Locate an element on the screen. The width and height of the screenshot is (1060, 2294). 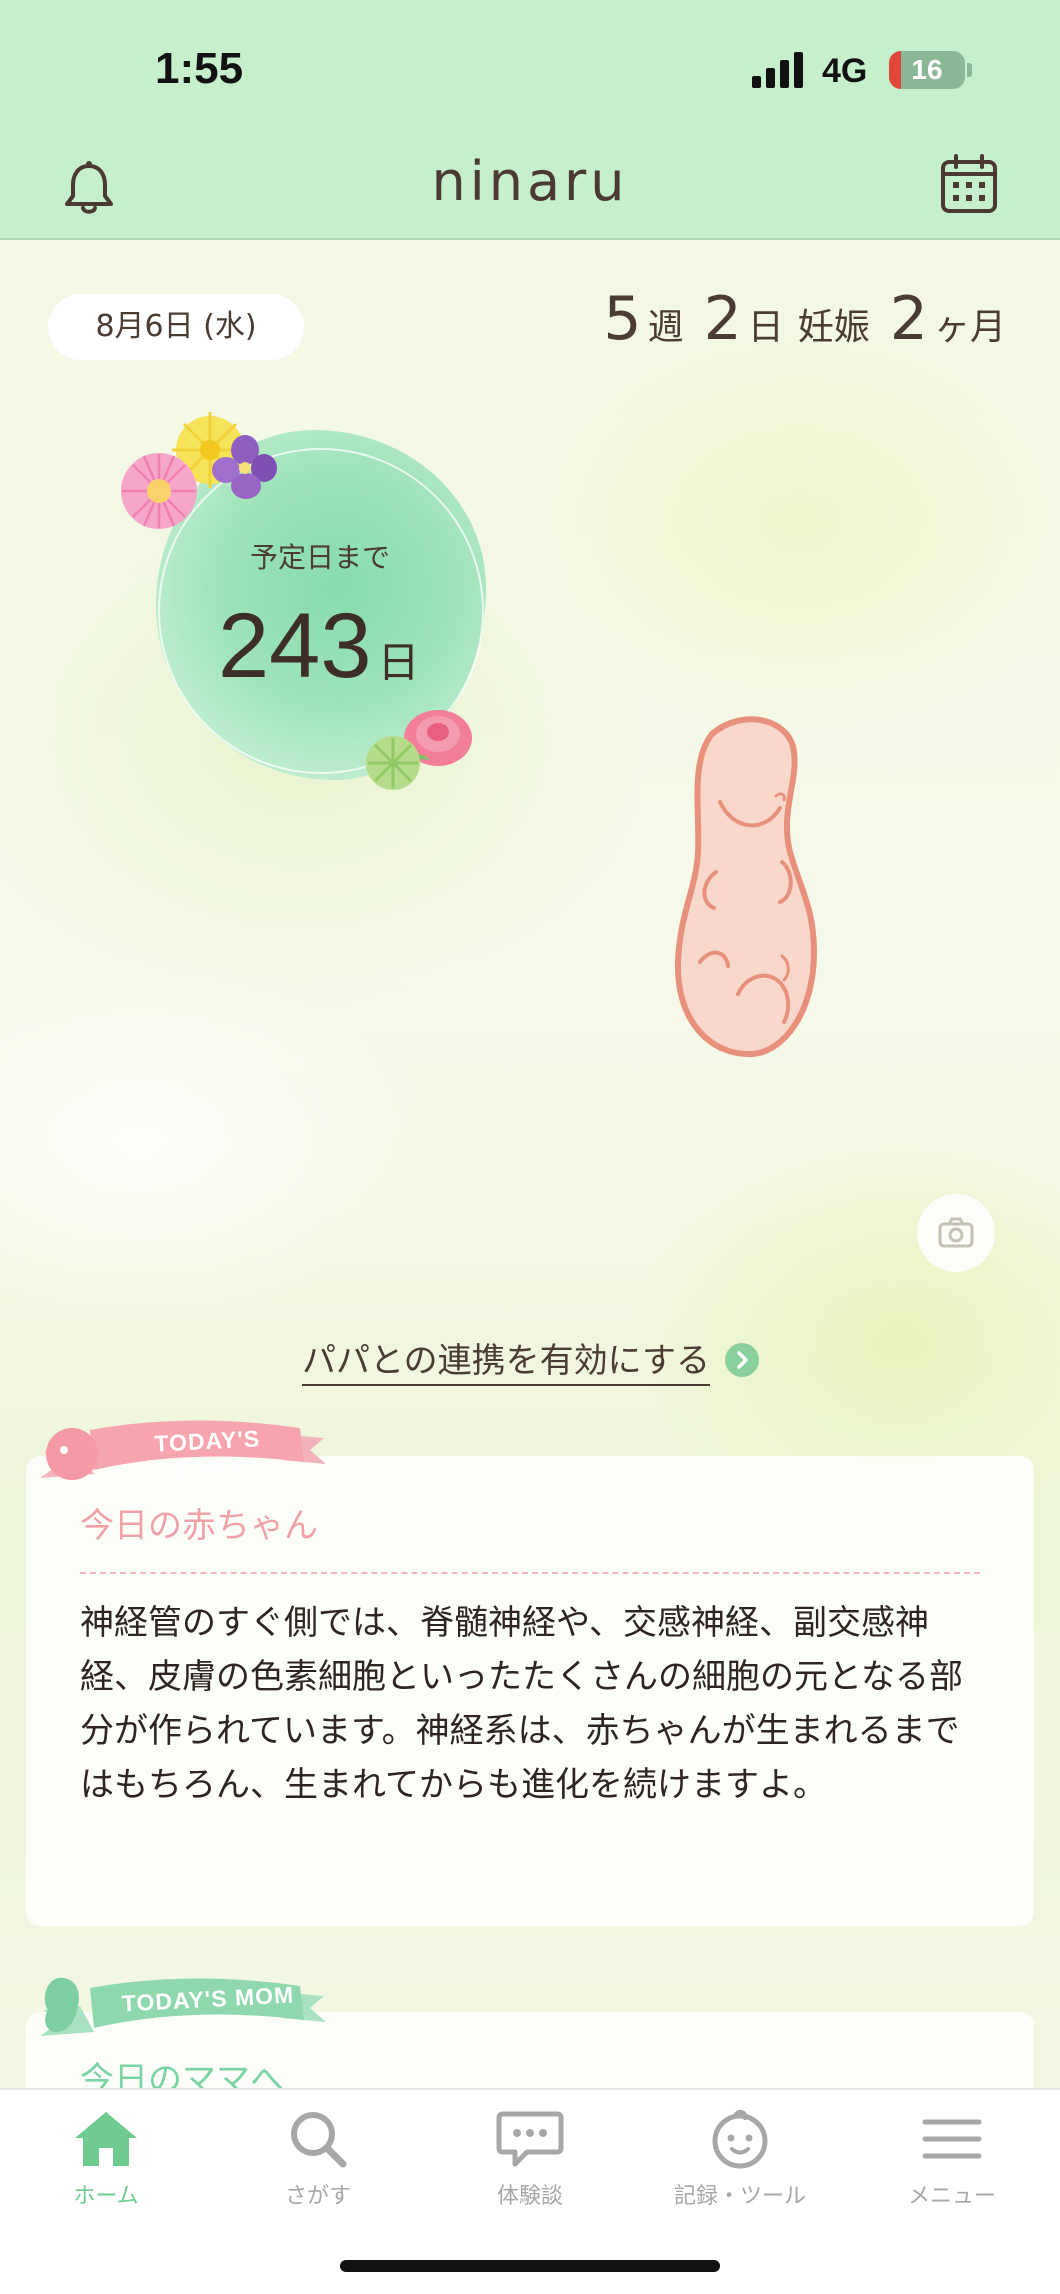
chat-bubble-icon is located at coordinates (530, 2139).